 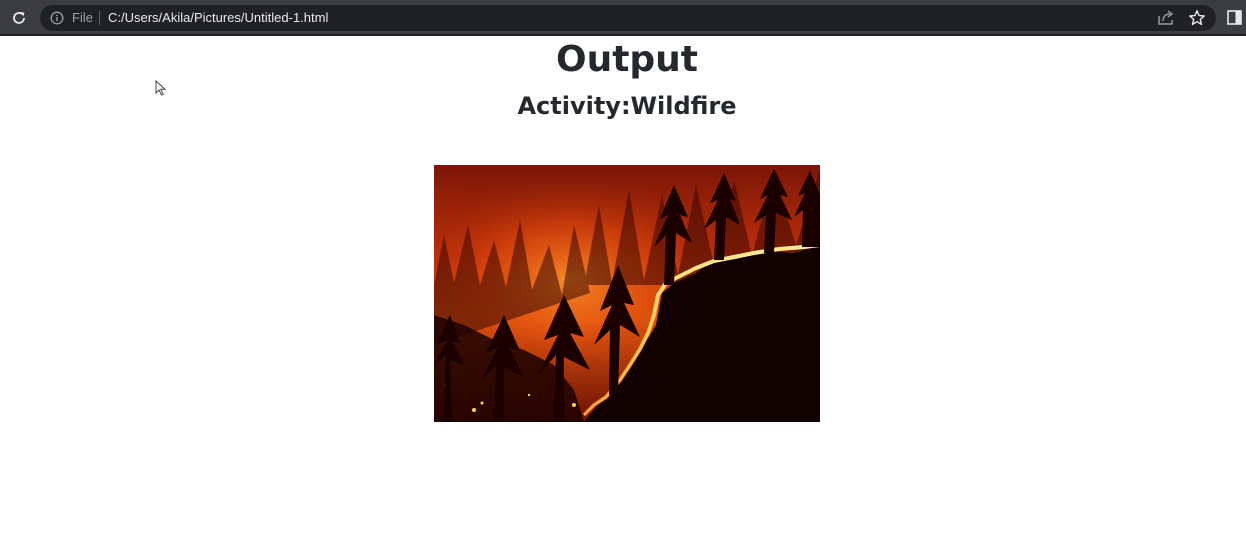 I want to click on star-icon, so click(x=1197, y=18).